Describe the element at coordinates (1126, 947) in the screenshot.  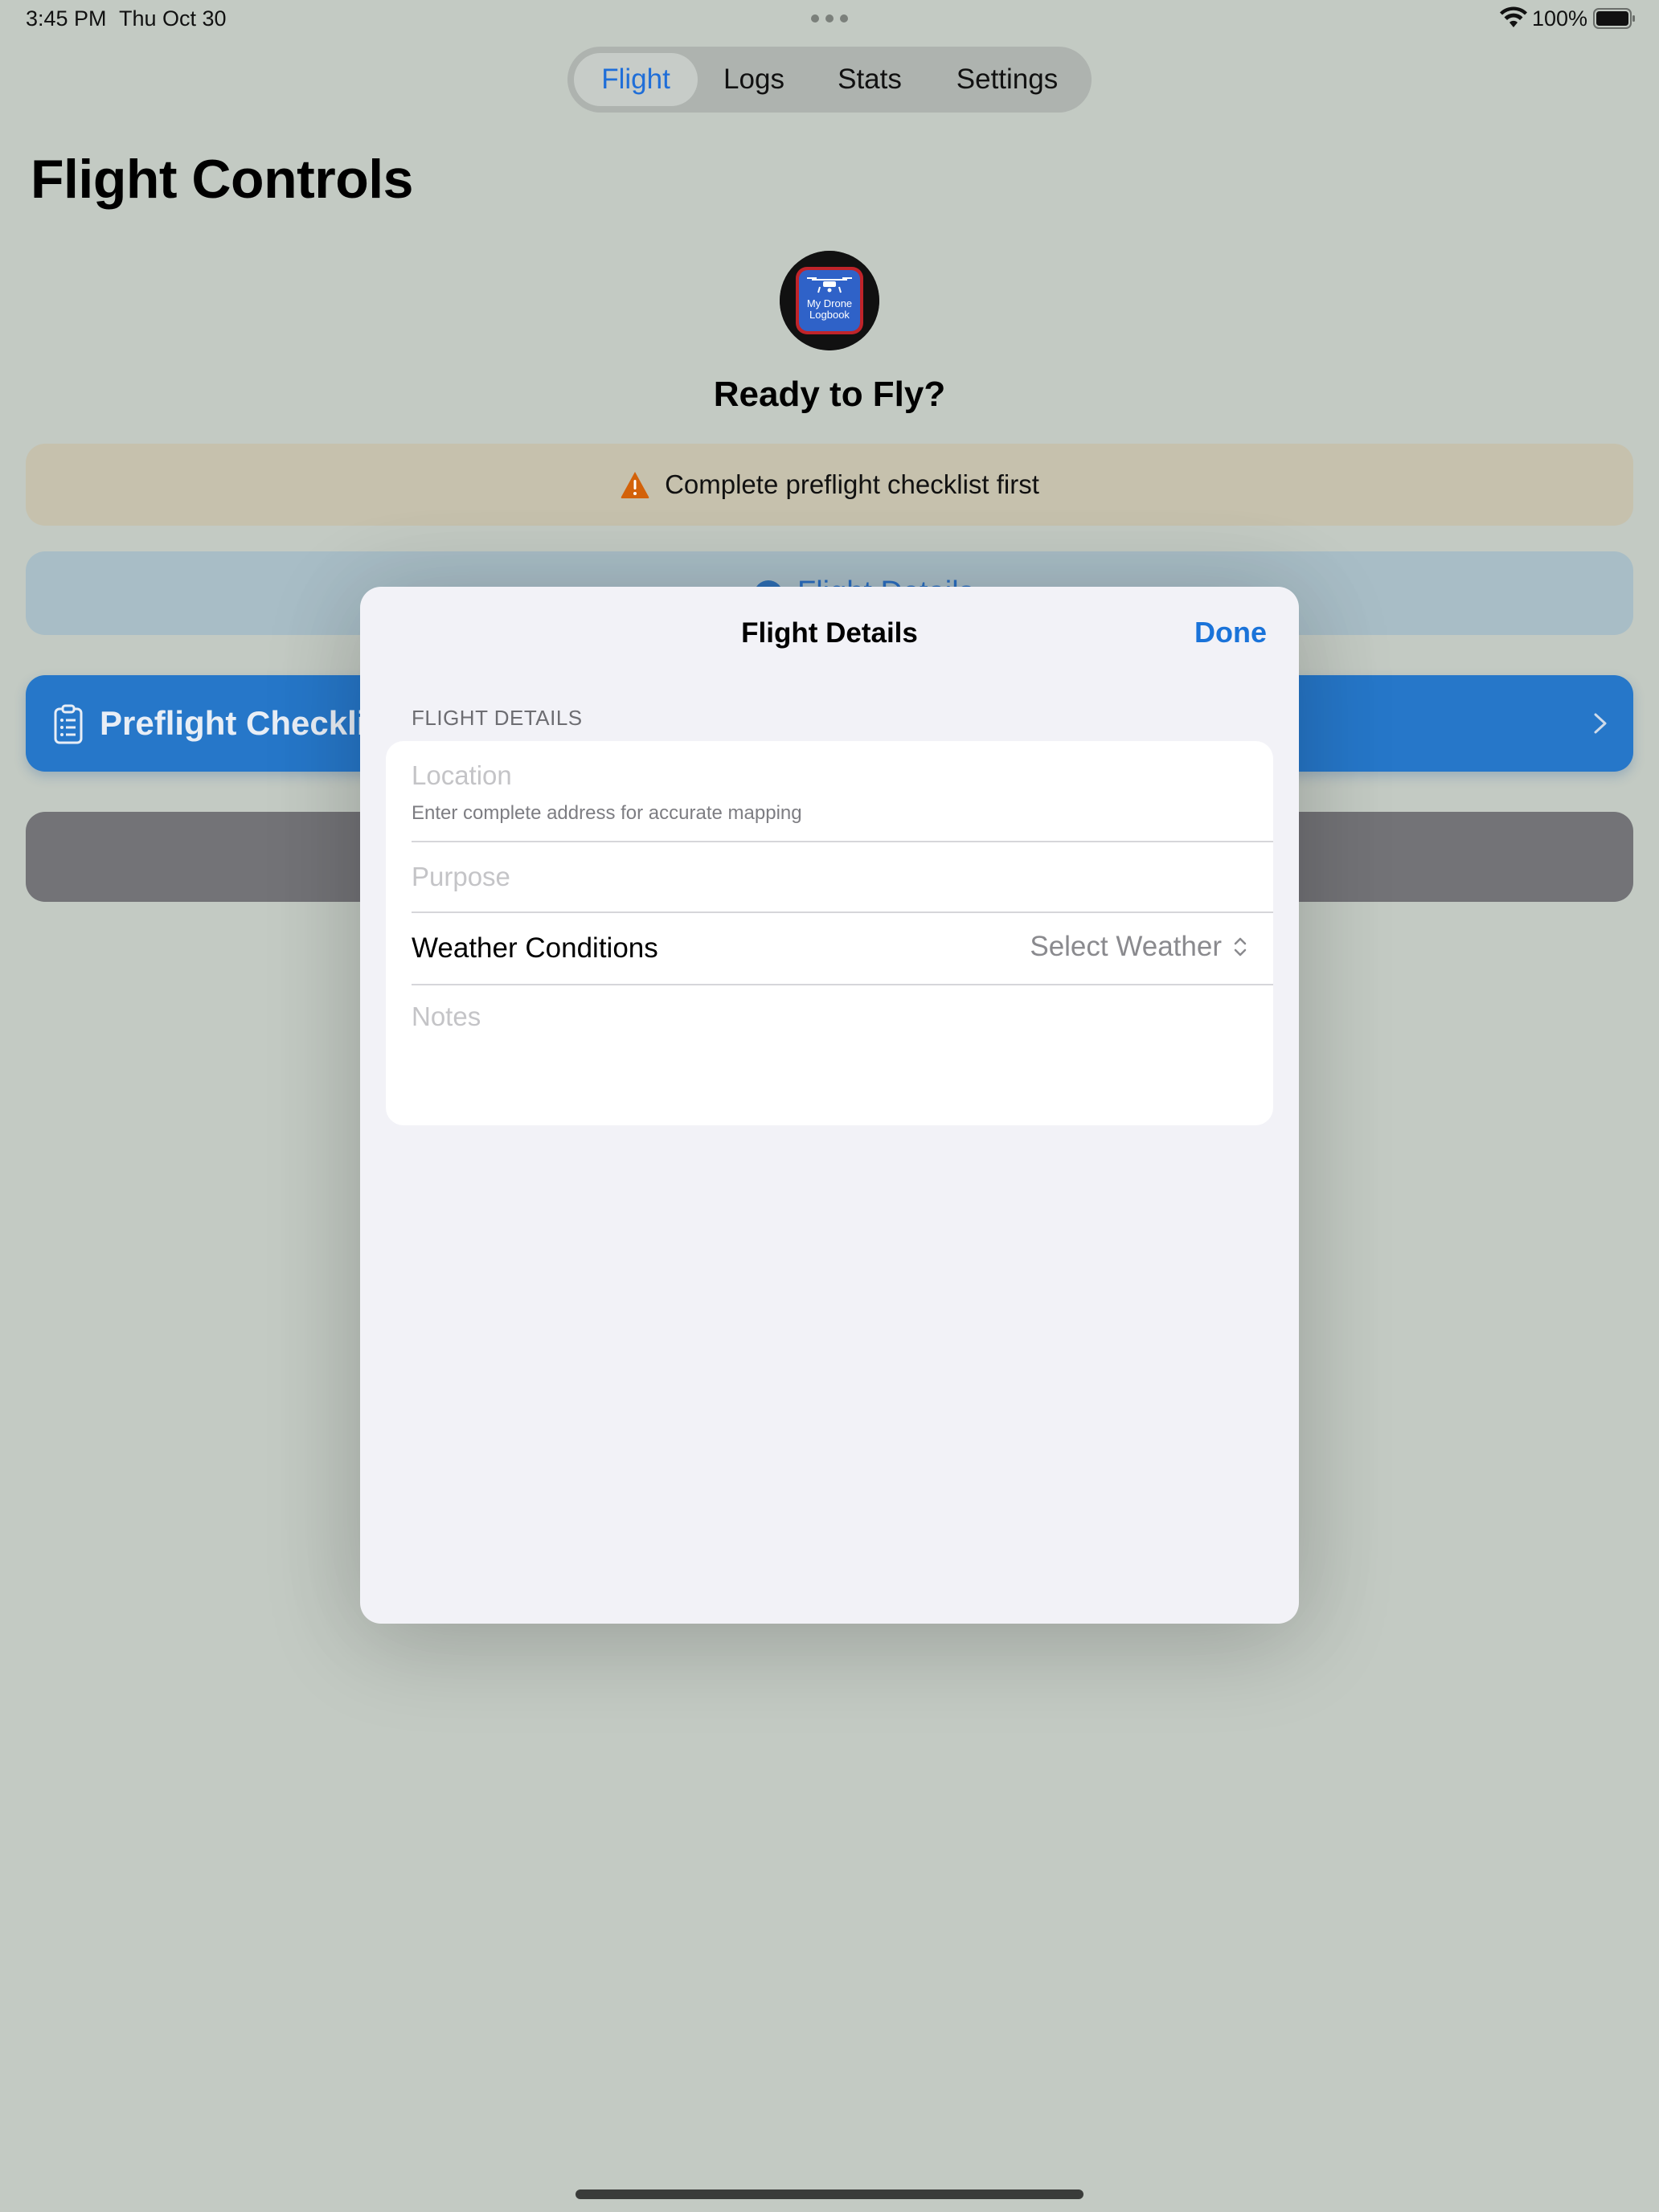
I see `weather-picker-value: Select Weather` at that location.